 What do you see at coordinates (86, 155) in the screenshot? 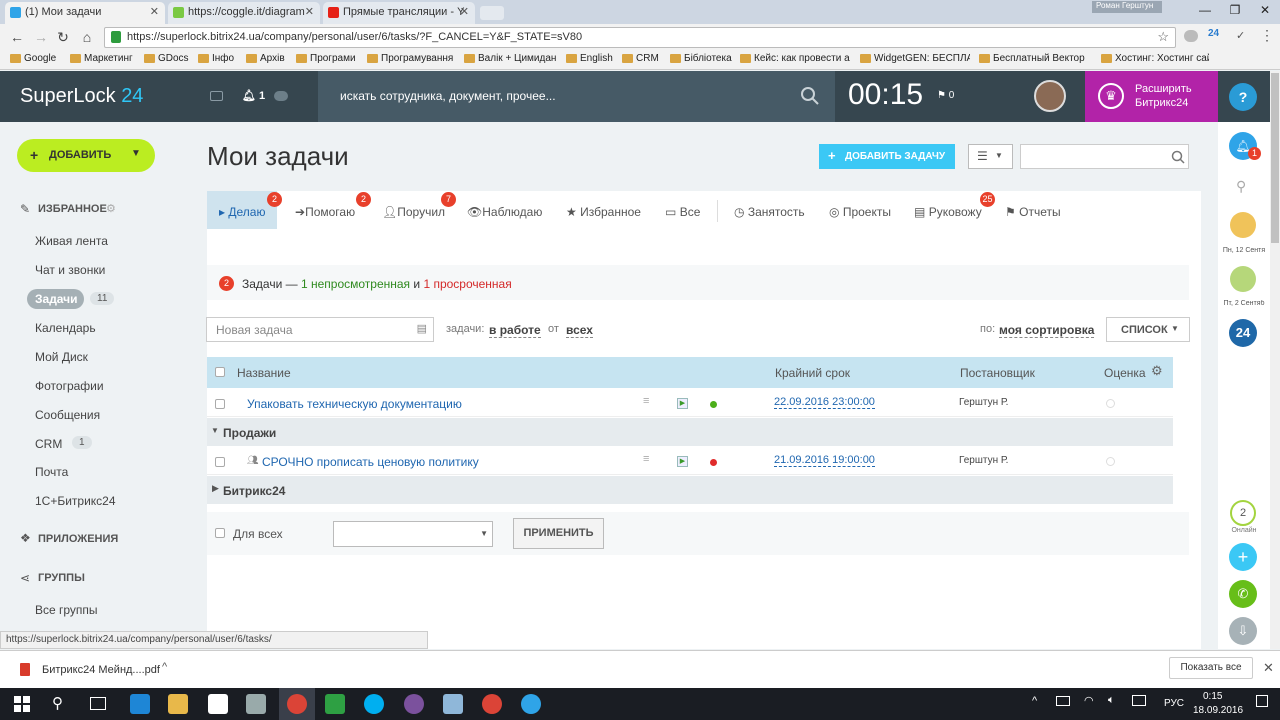
I see `add-button: + ДОБАВИТЬ ▼` at bounding box center [86, 155].